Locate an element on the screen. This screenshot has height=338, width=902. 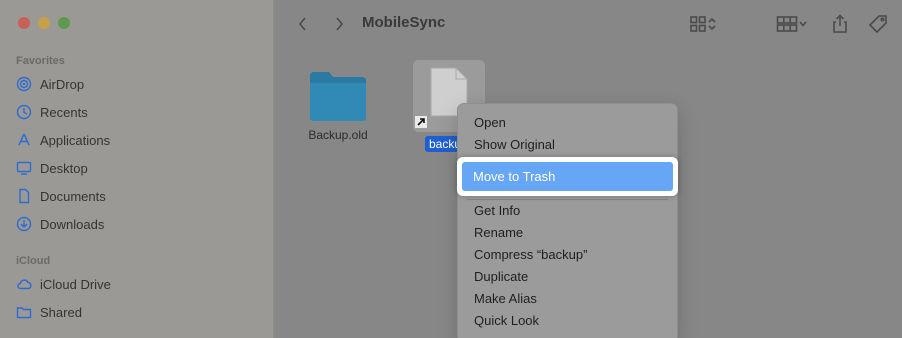
sidebar-item-desktop: Desktop is located at coordinates (52, 168).